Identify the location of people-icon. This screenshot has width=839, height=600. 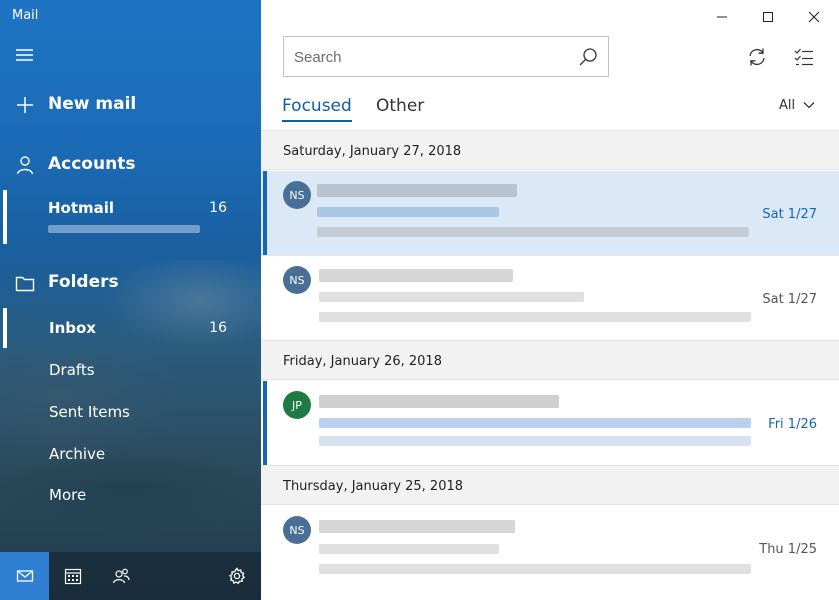
(121, 576).